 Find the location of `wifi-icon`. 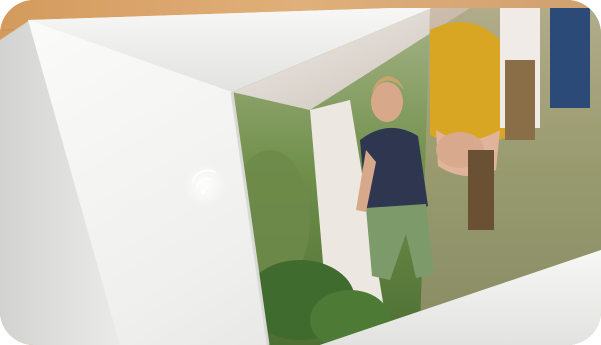

wifi-icon is located at coordinates (205, 186).